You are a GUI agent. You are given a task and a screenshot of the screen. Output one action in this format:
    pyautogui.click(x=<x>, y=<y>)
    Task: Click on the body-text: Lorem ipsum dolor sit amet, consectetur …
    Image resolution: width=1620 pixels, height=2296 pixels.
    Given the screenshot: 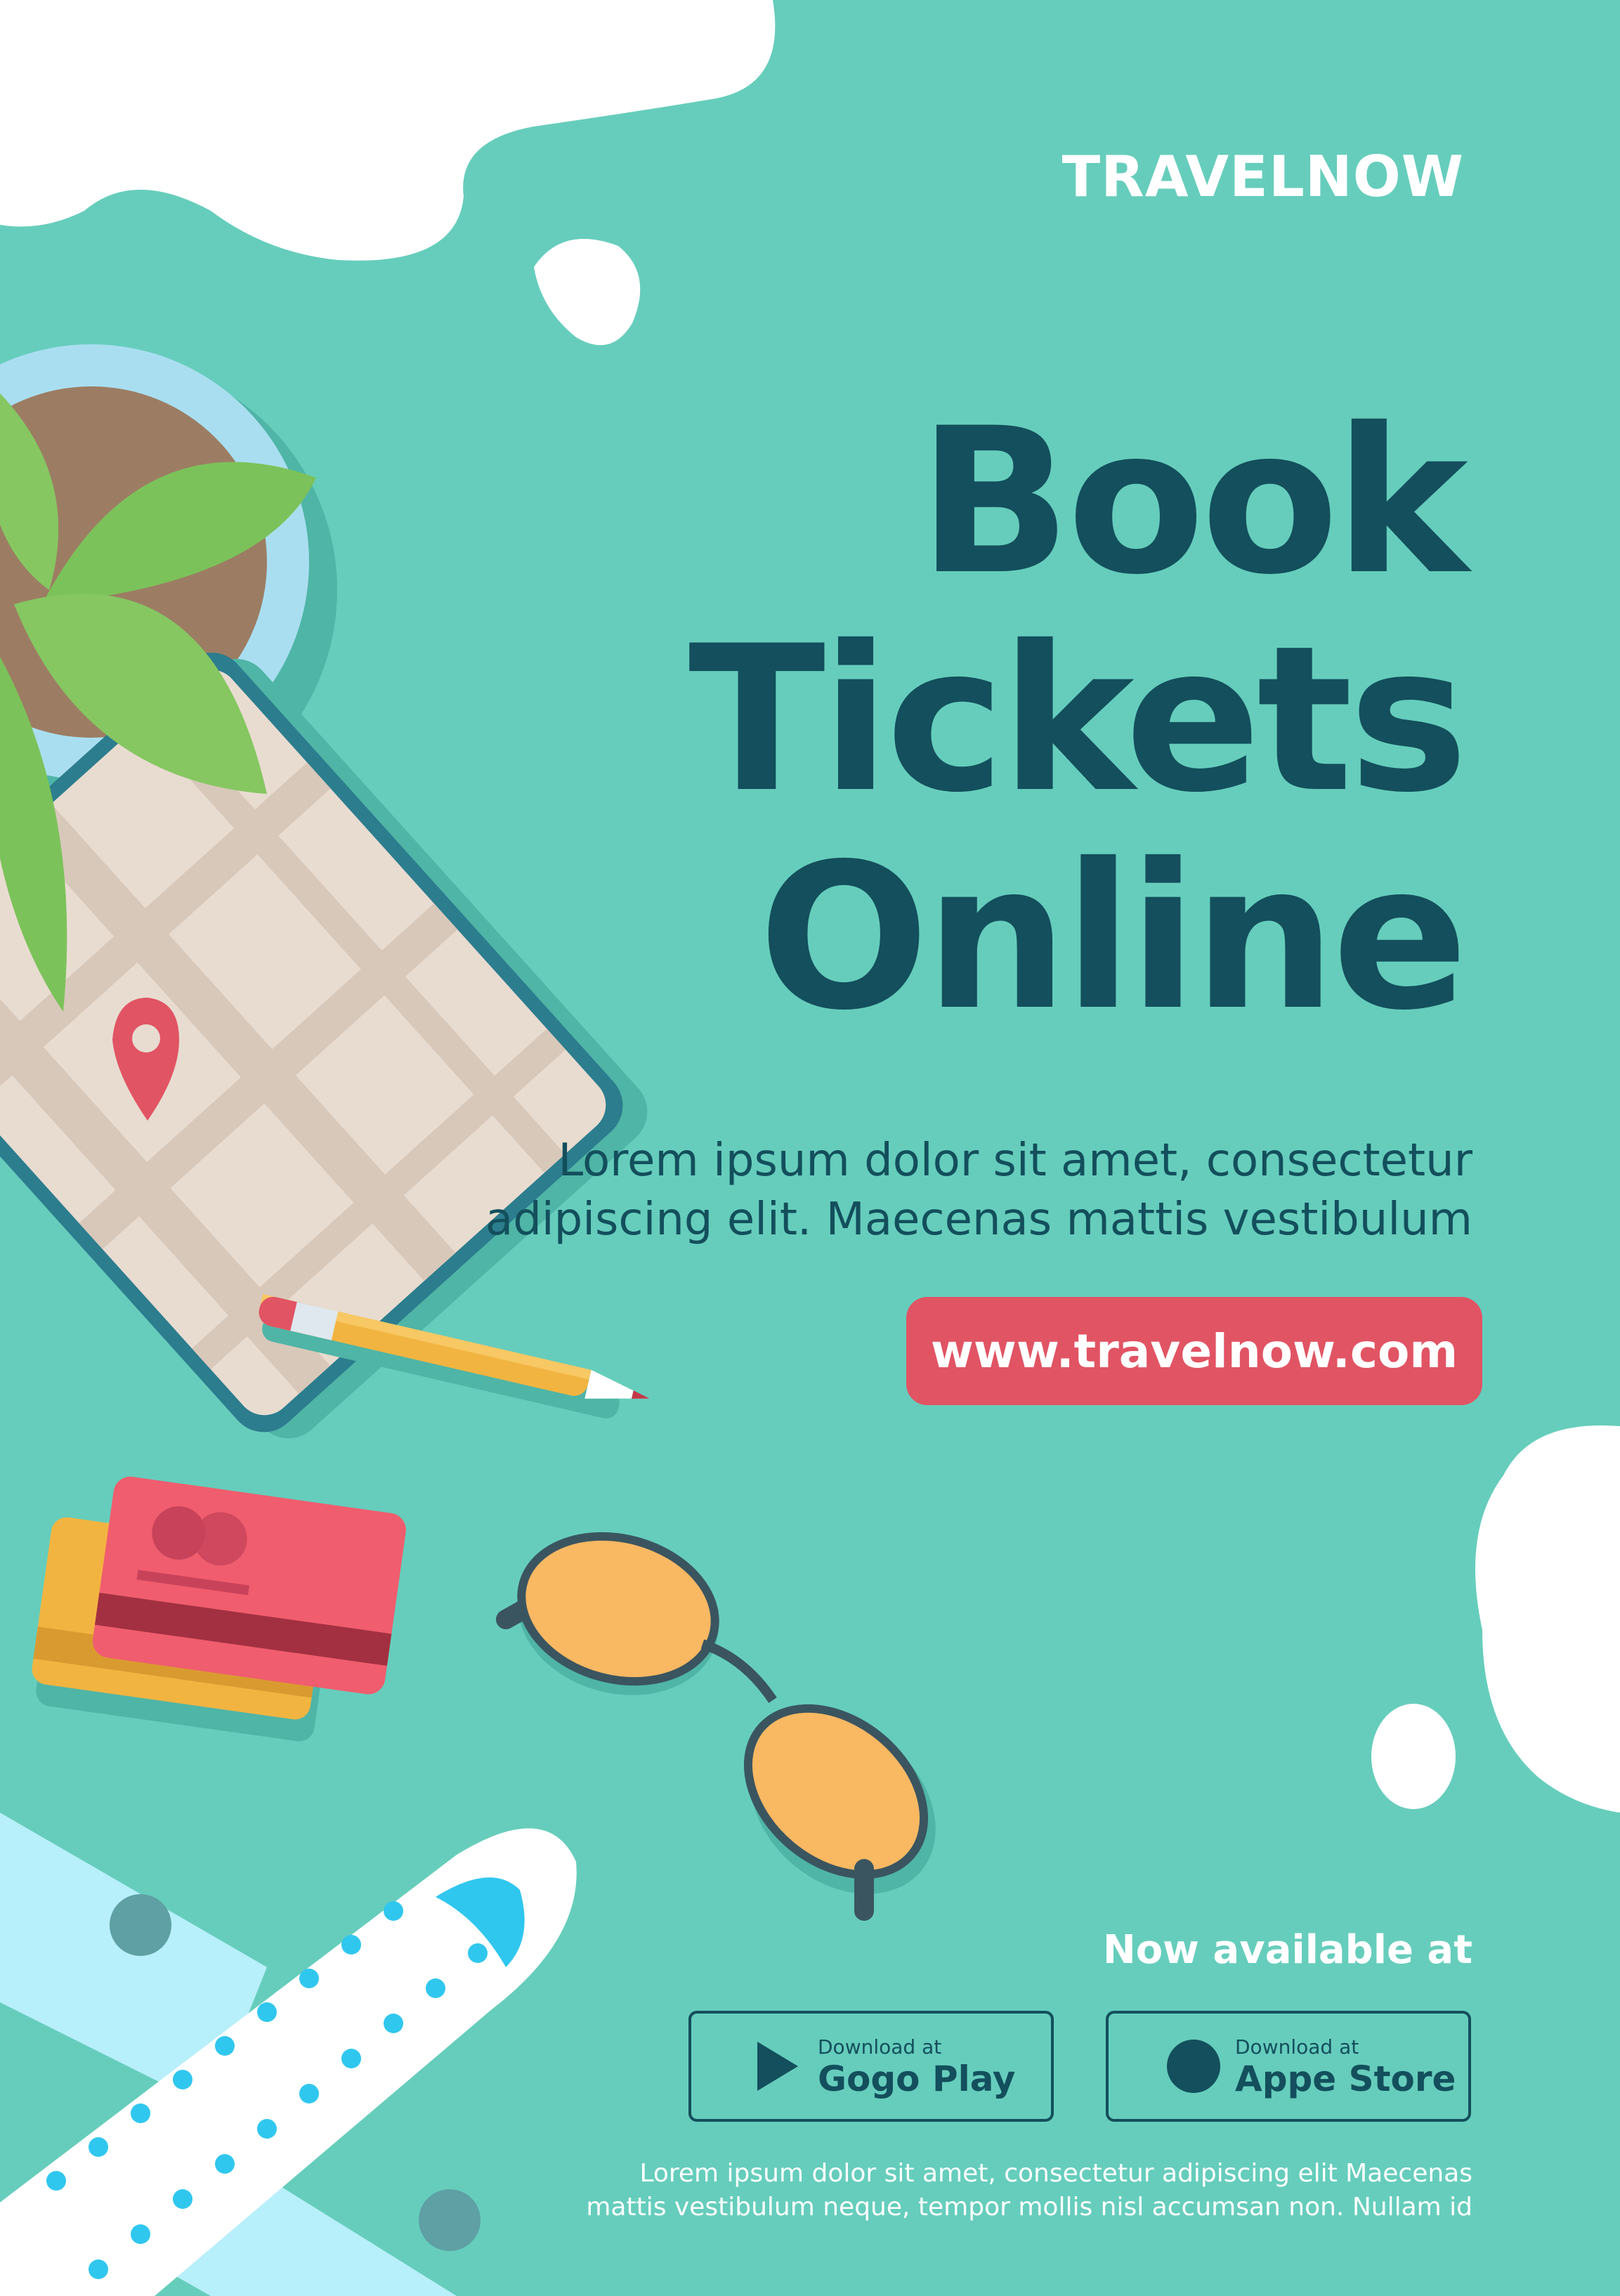 What is the action you would take?
    pyautogui.click(x=875, y=1190)
    